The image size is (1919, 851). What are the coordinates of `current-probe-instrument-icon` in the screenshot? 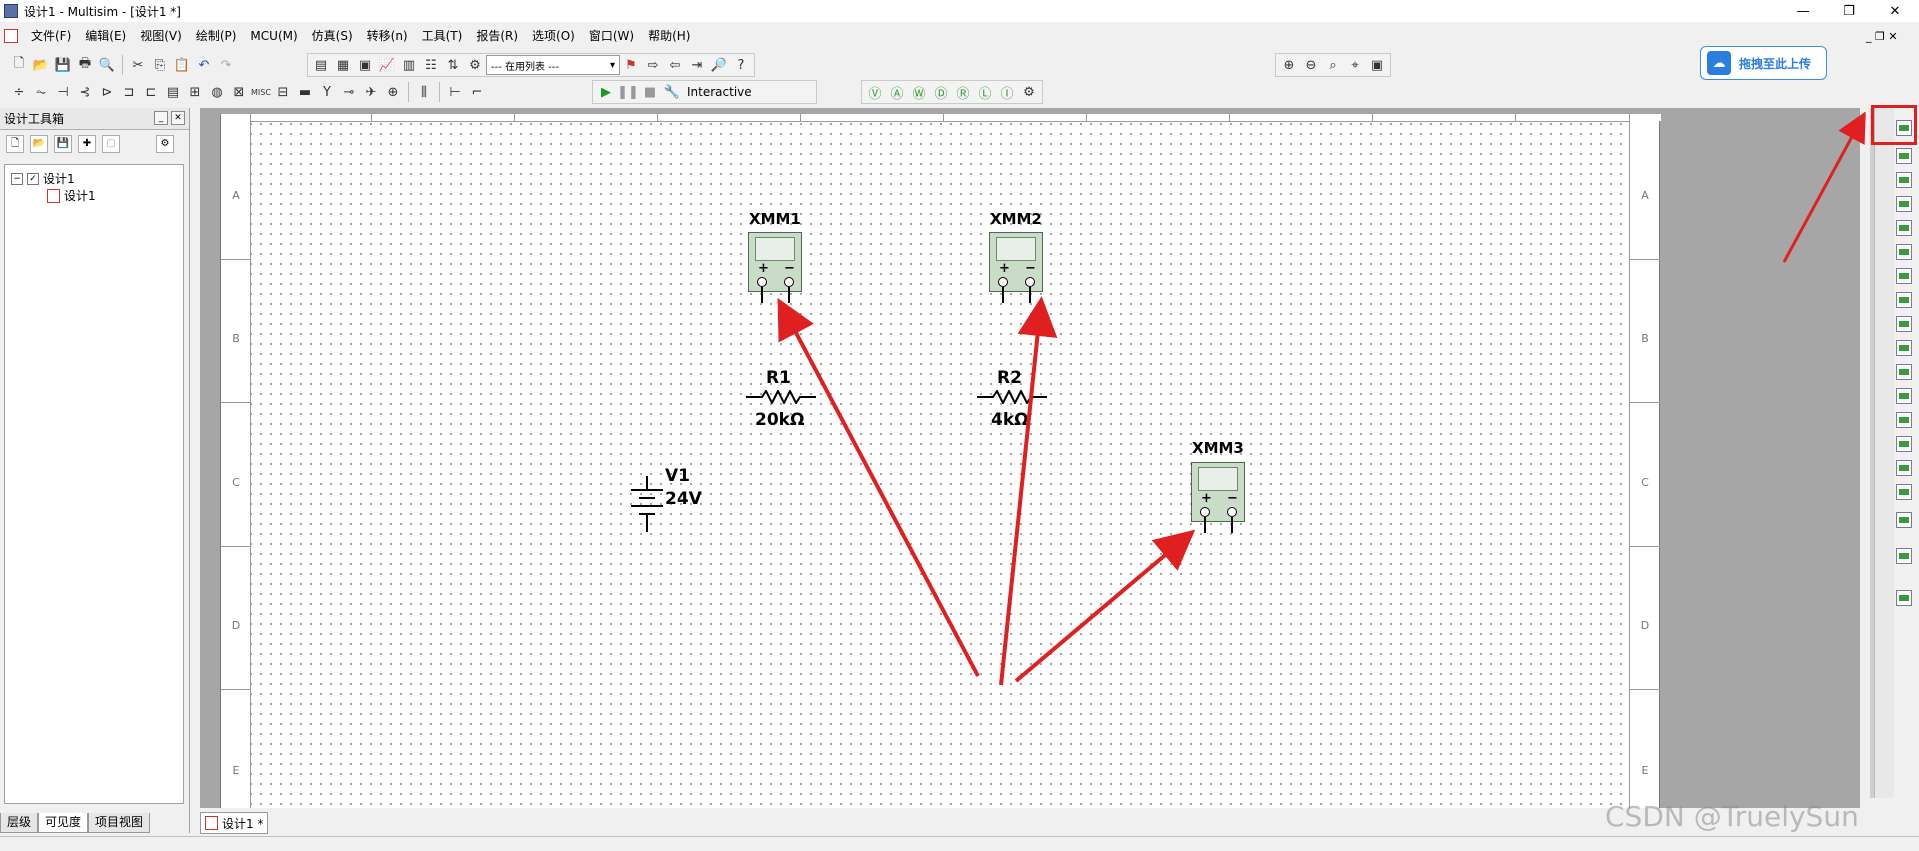 It's located at (1904, 598).